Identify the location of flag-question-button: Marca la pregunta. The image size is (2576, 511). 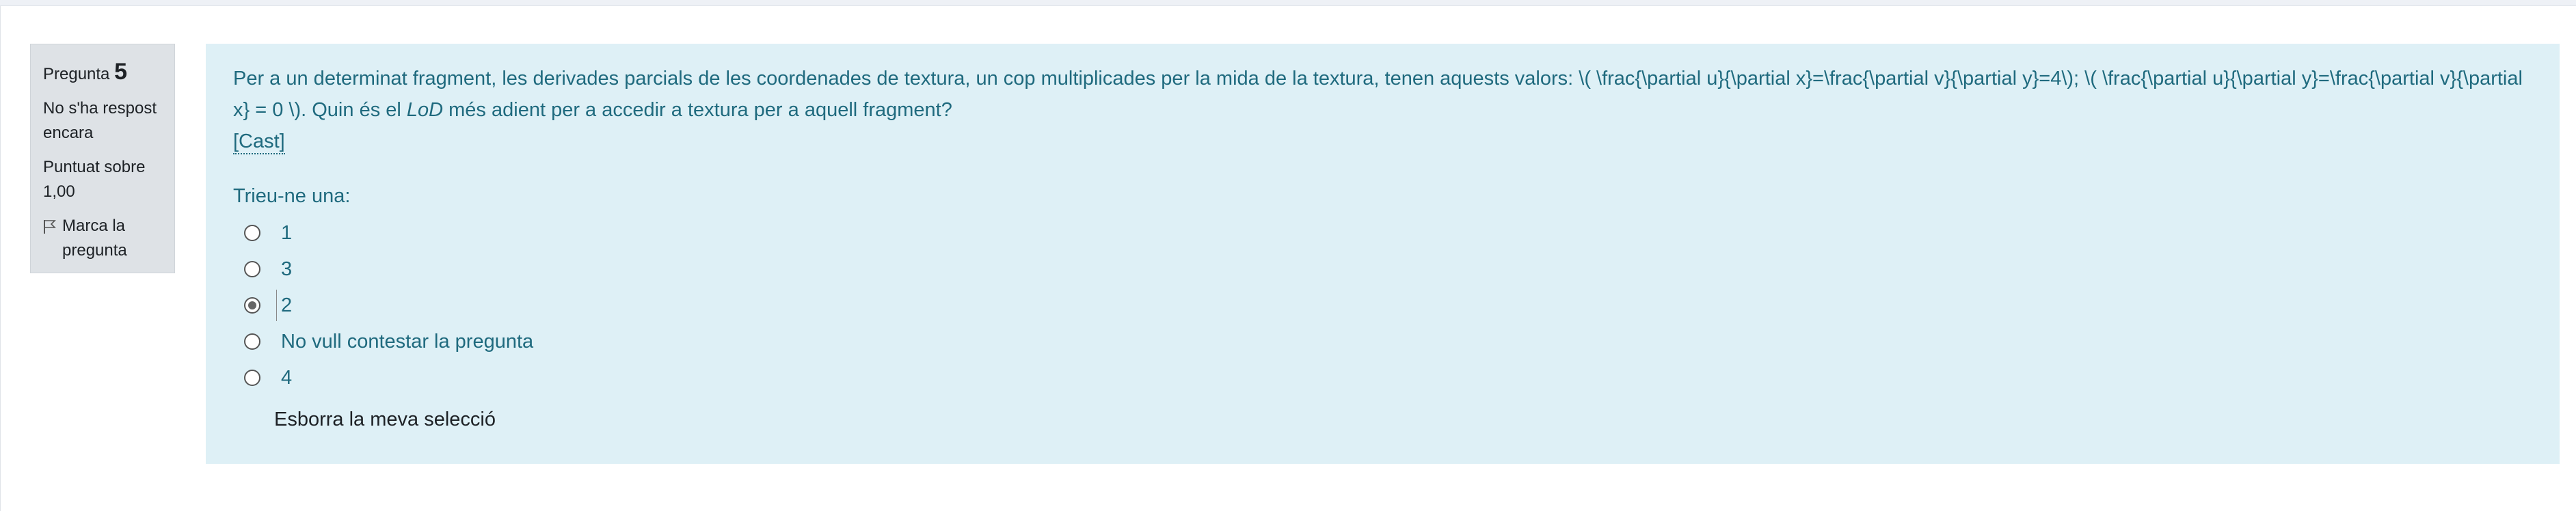
(102, 238).